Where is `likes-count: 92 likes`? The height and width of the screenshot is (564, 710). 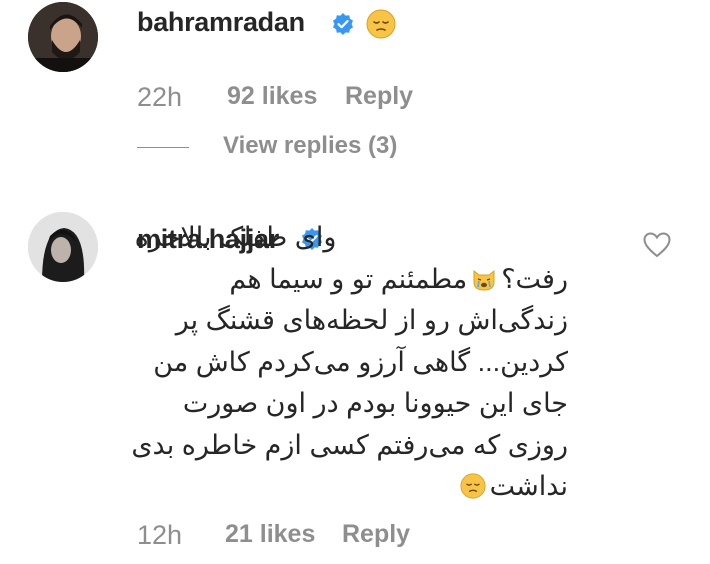 likes-count: 92 likes is located at coordinates (272, 96).